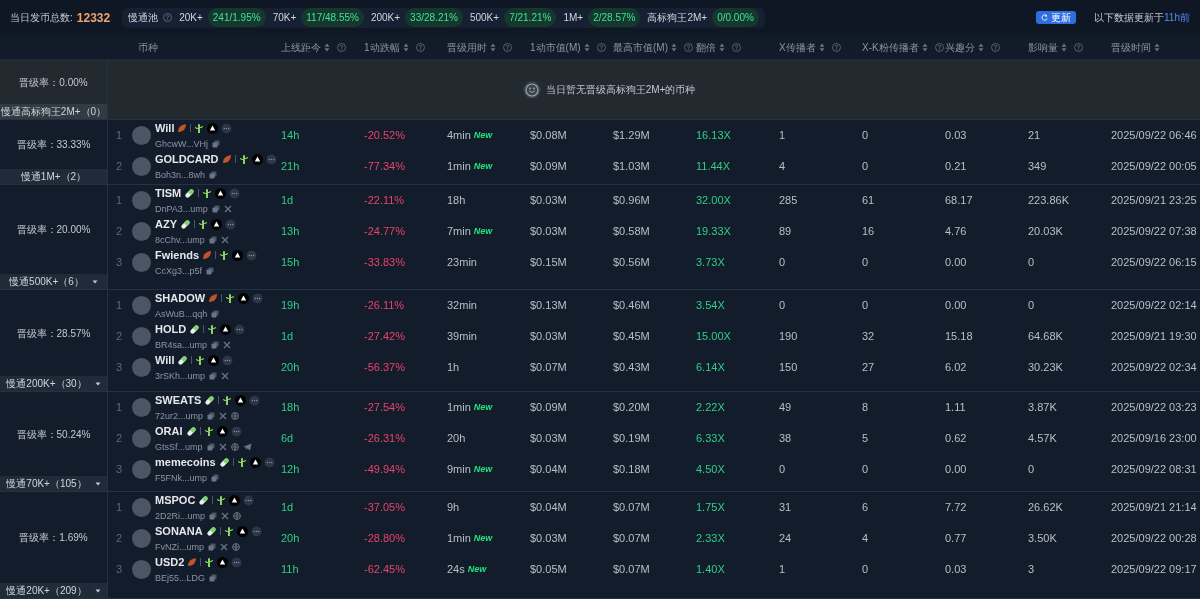 This screenshot has width=1200, height=599. I want to click on table-cell-text: $0.08M, so click(548, 136).